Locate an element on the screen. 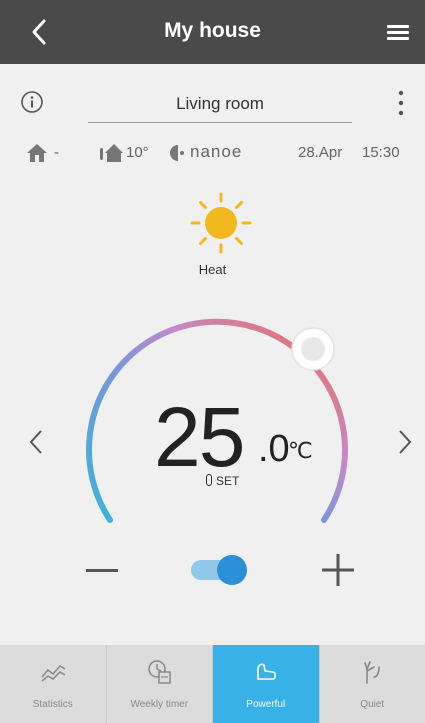 The width and height of the screenshot is (425, 723). tab-label: Weekly timer is located at coordinates (159, 704).